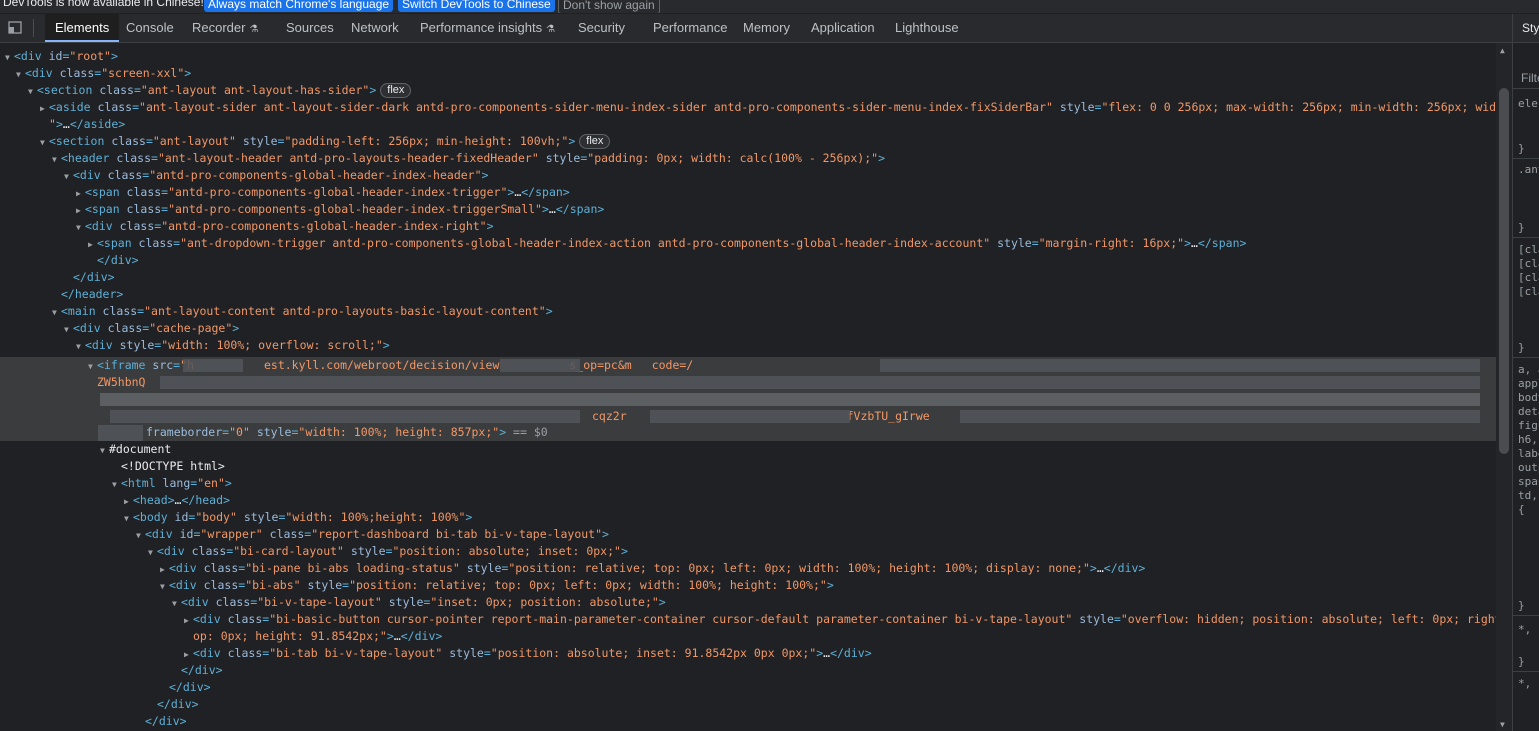 Image resolution: width=1539 pixels, height=731 pixels. What do you see at coordinates (748, 124) in the screenshot?
I see `tree-row: ">…</aside>` at bounding box center [748, 124].